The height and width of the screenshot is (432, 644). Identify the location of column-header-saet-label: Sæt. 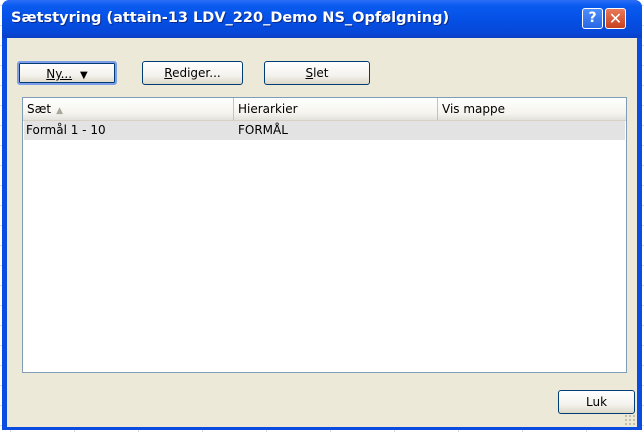
(39, 109).